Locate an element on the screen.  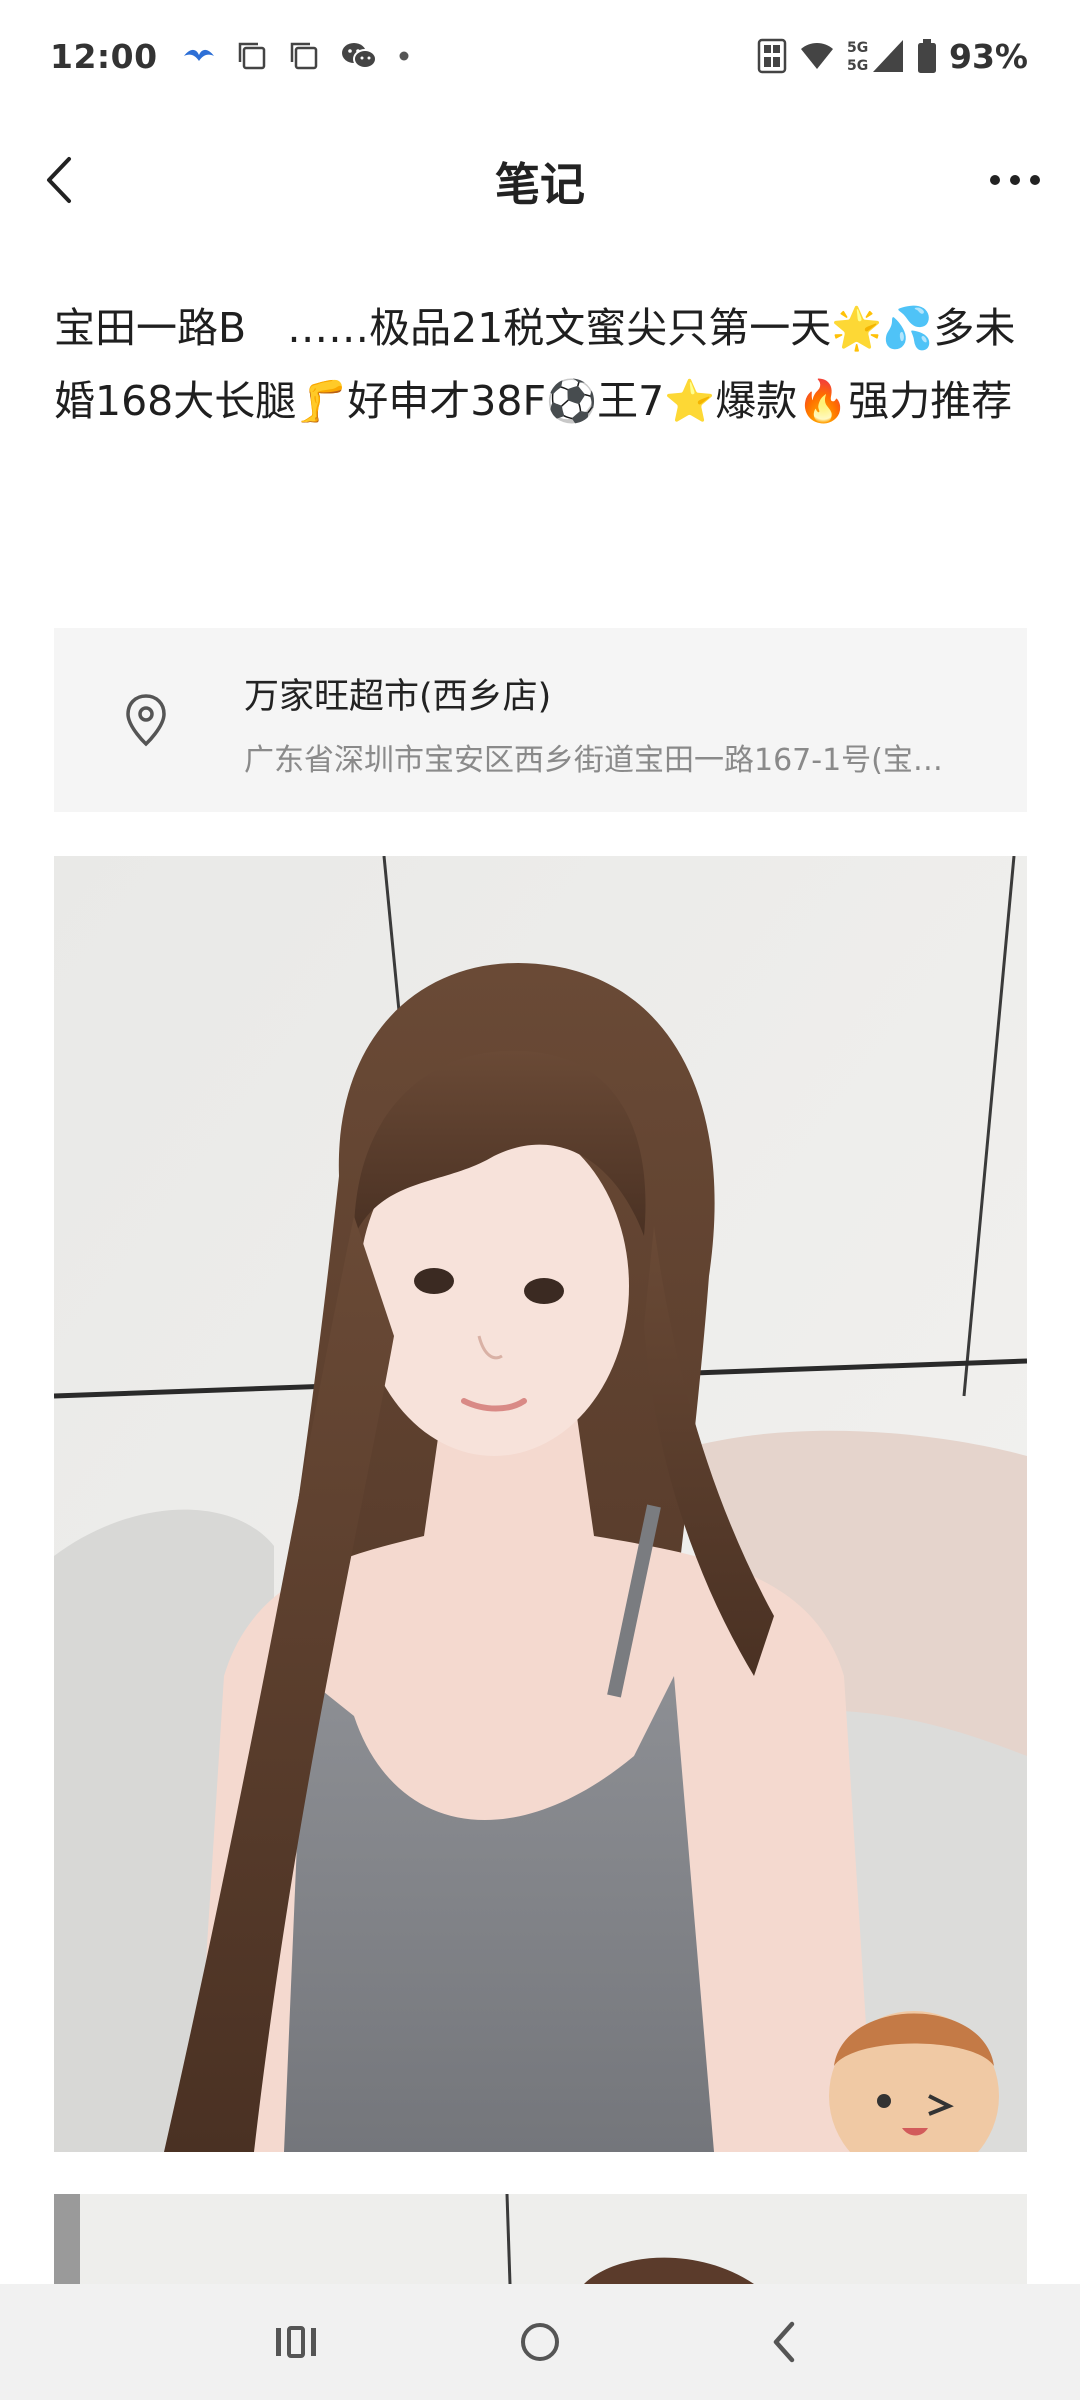
battery-icon is located at coordinates (927, 56).